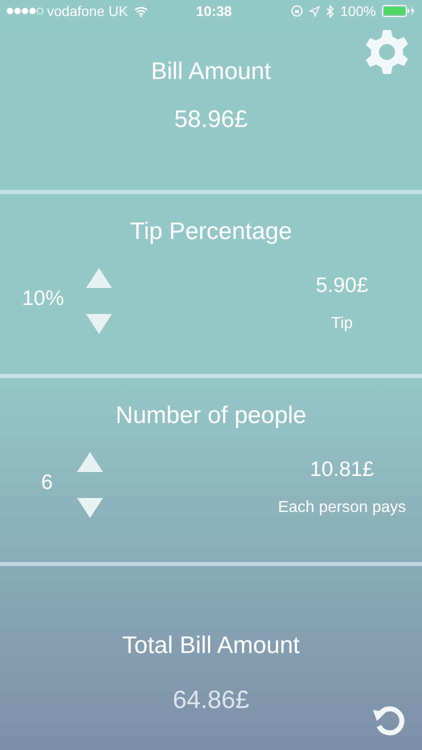 Image resolution: width=422 pixels, height=750 pixels. Describe the element at coordinates (330, 11) in the screenshot. I see `bluetooth-icon` at that location.